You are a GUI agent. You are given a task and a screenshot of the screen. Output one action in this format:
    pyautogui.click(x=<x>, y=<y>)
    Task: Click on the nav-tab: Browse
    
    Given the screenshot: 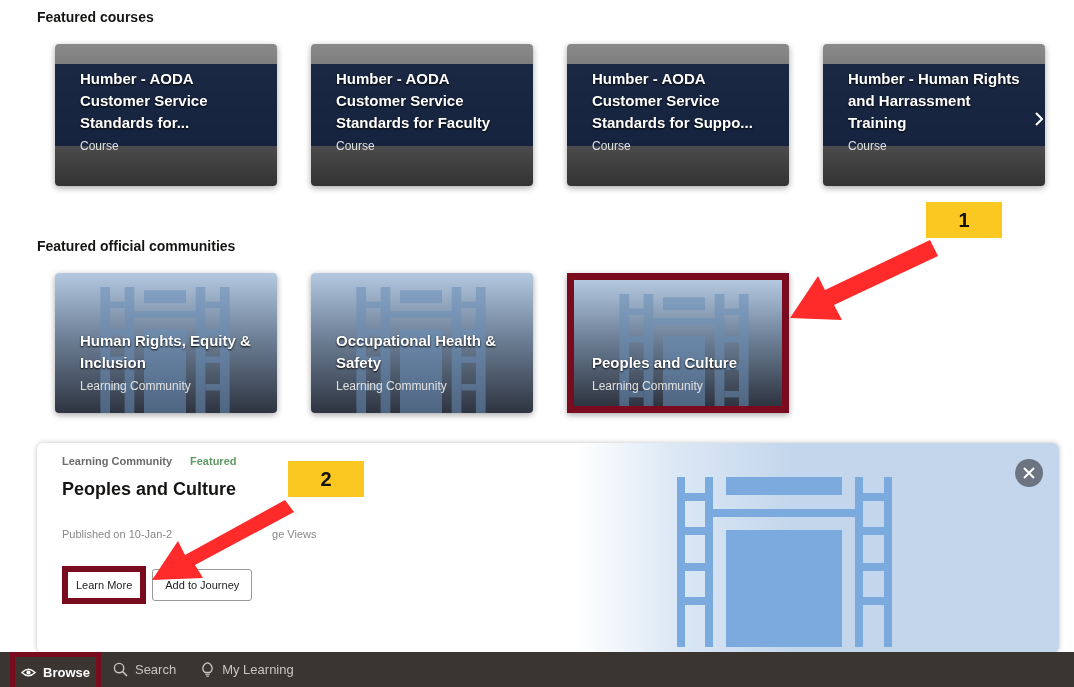 What is the action you would take?
    pyautogui.click(x=55, y=669)
    